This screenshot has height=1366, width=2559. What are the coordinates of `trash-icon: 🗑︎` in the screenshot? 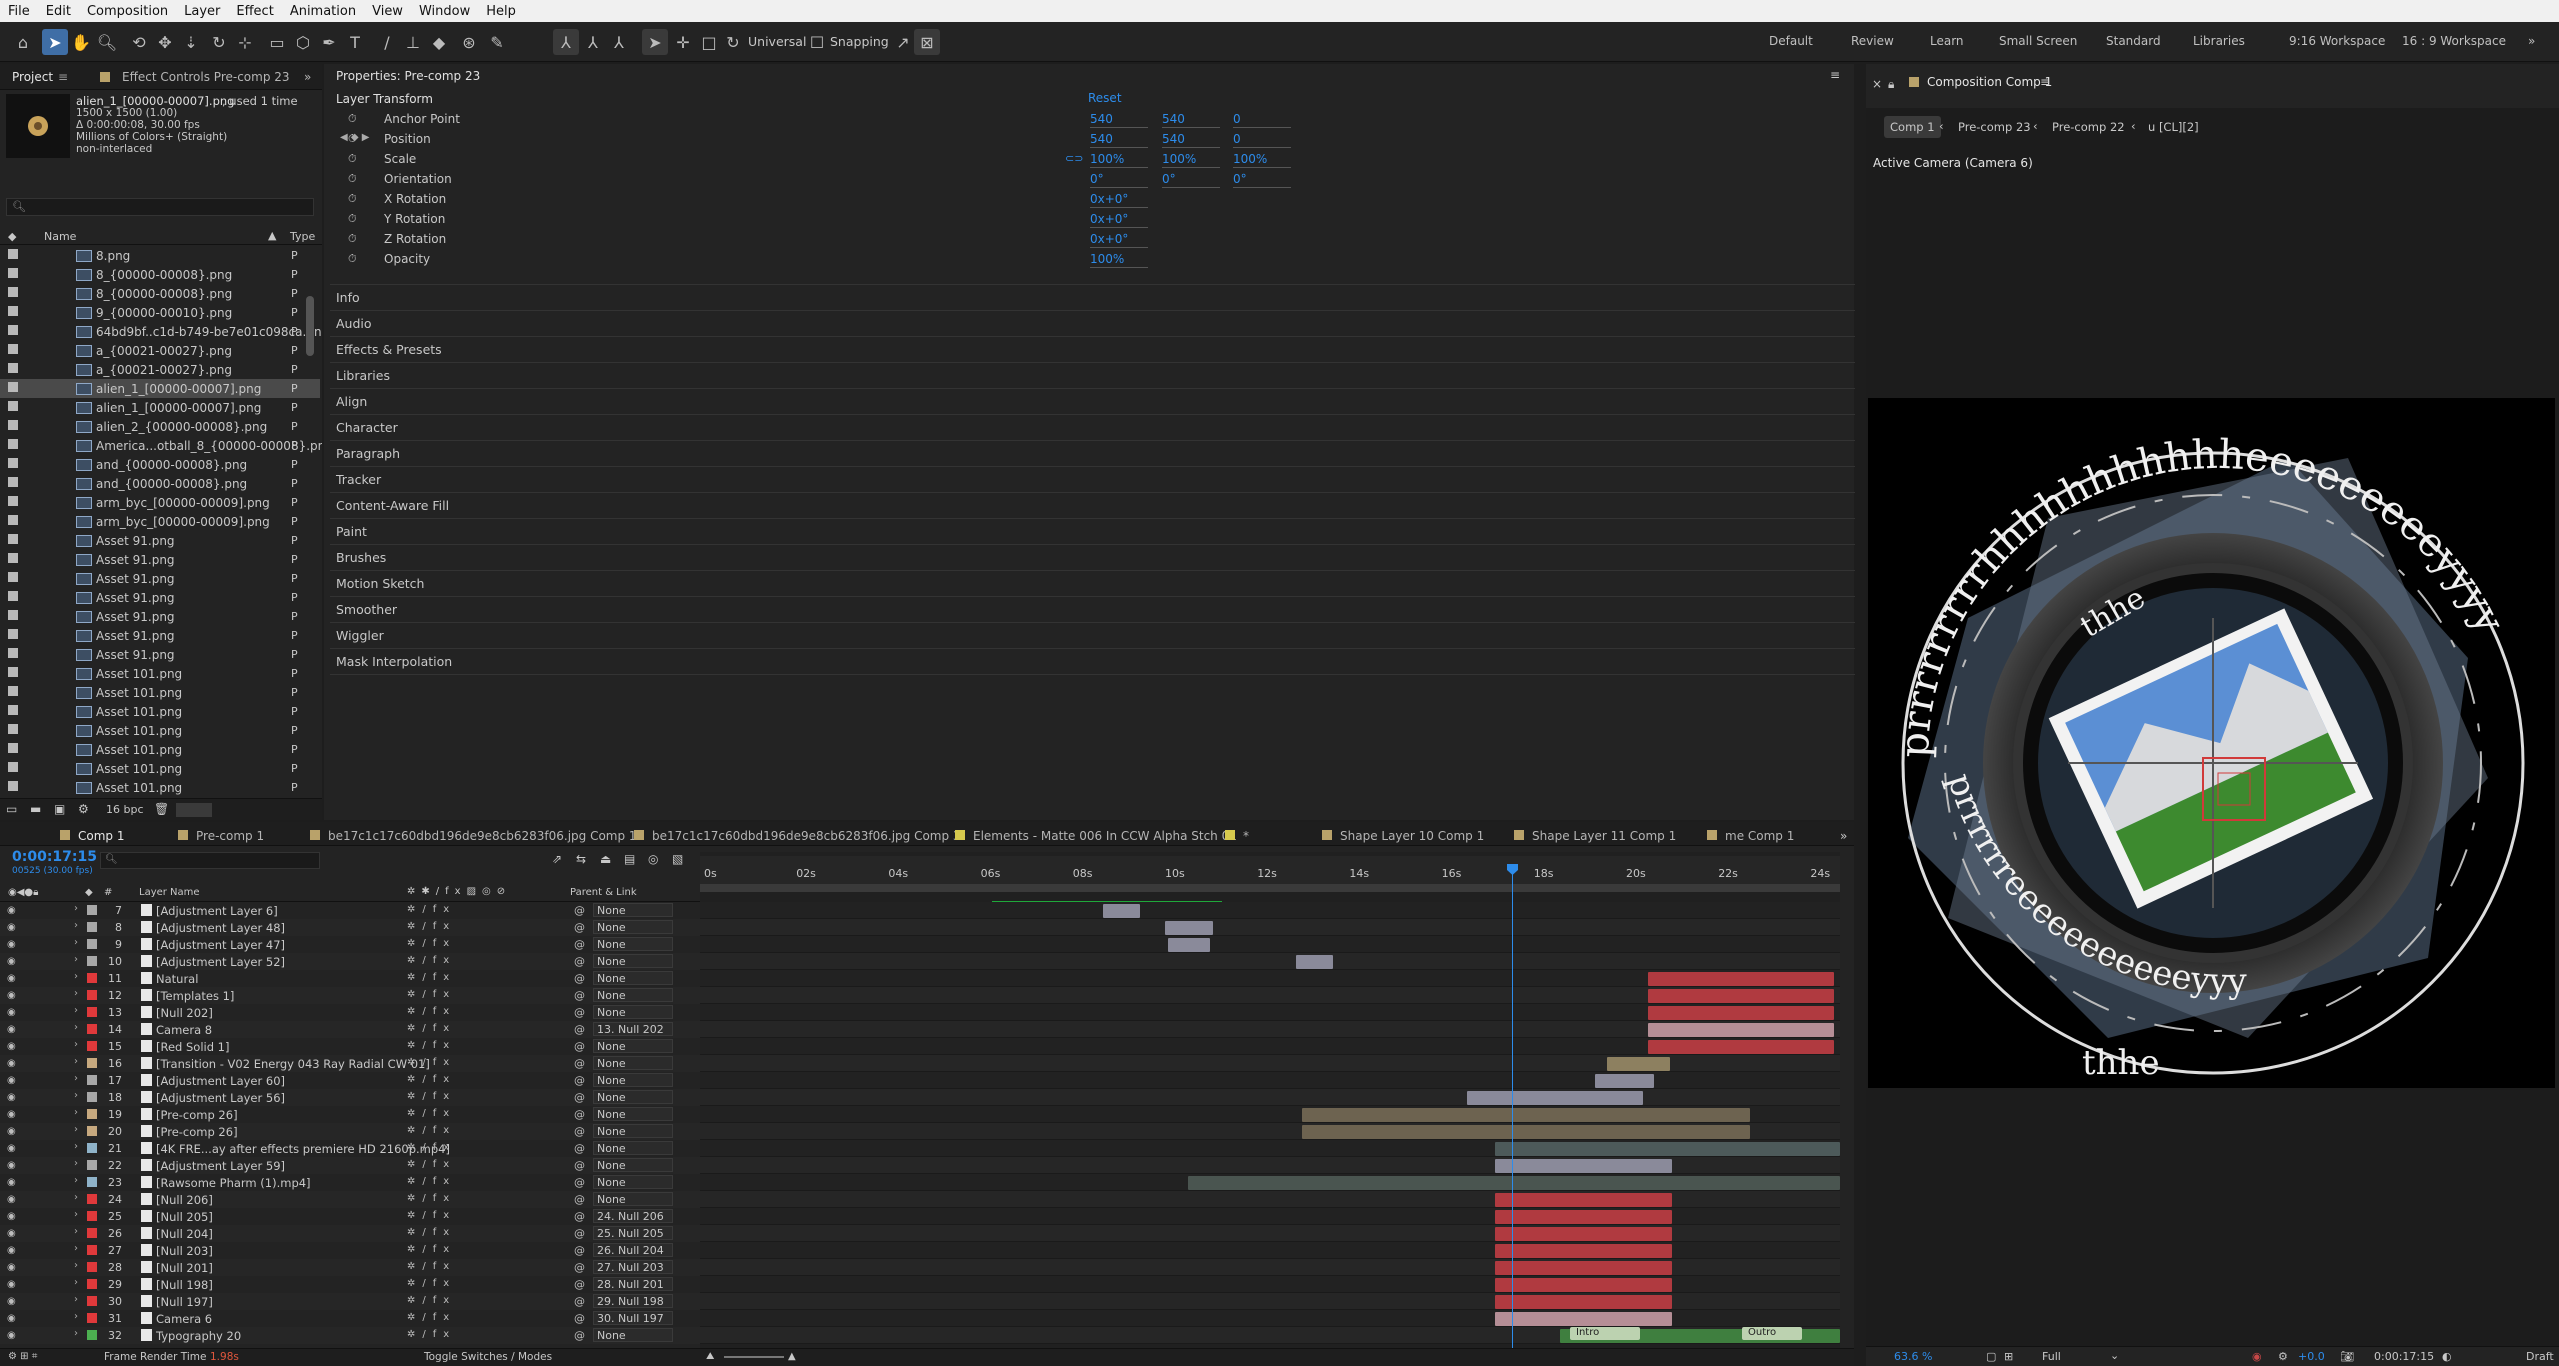 It's located at (161, 809).